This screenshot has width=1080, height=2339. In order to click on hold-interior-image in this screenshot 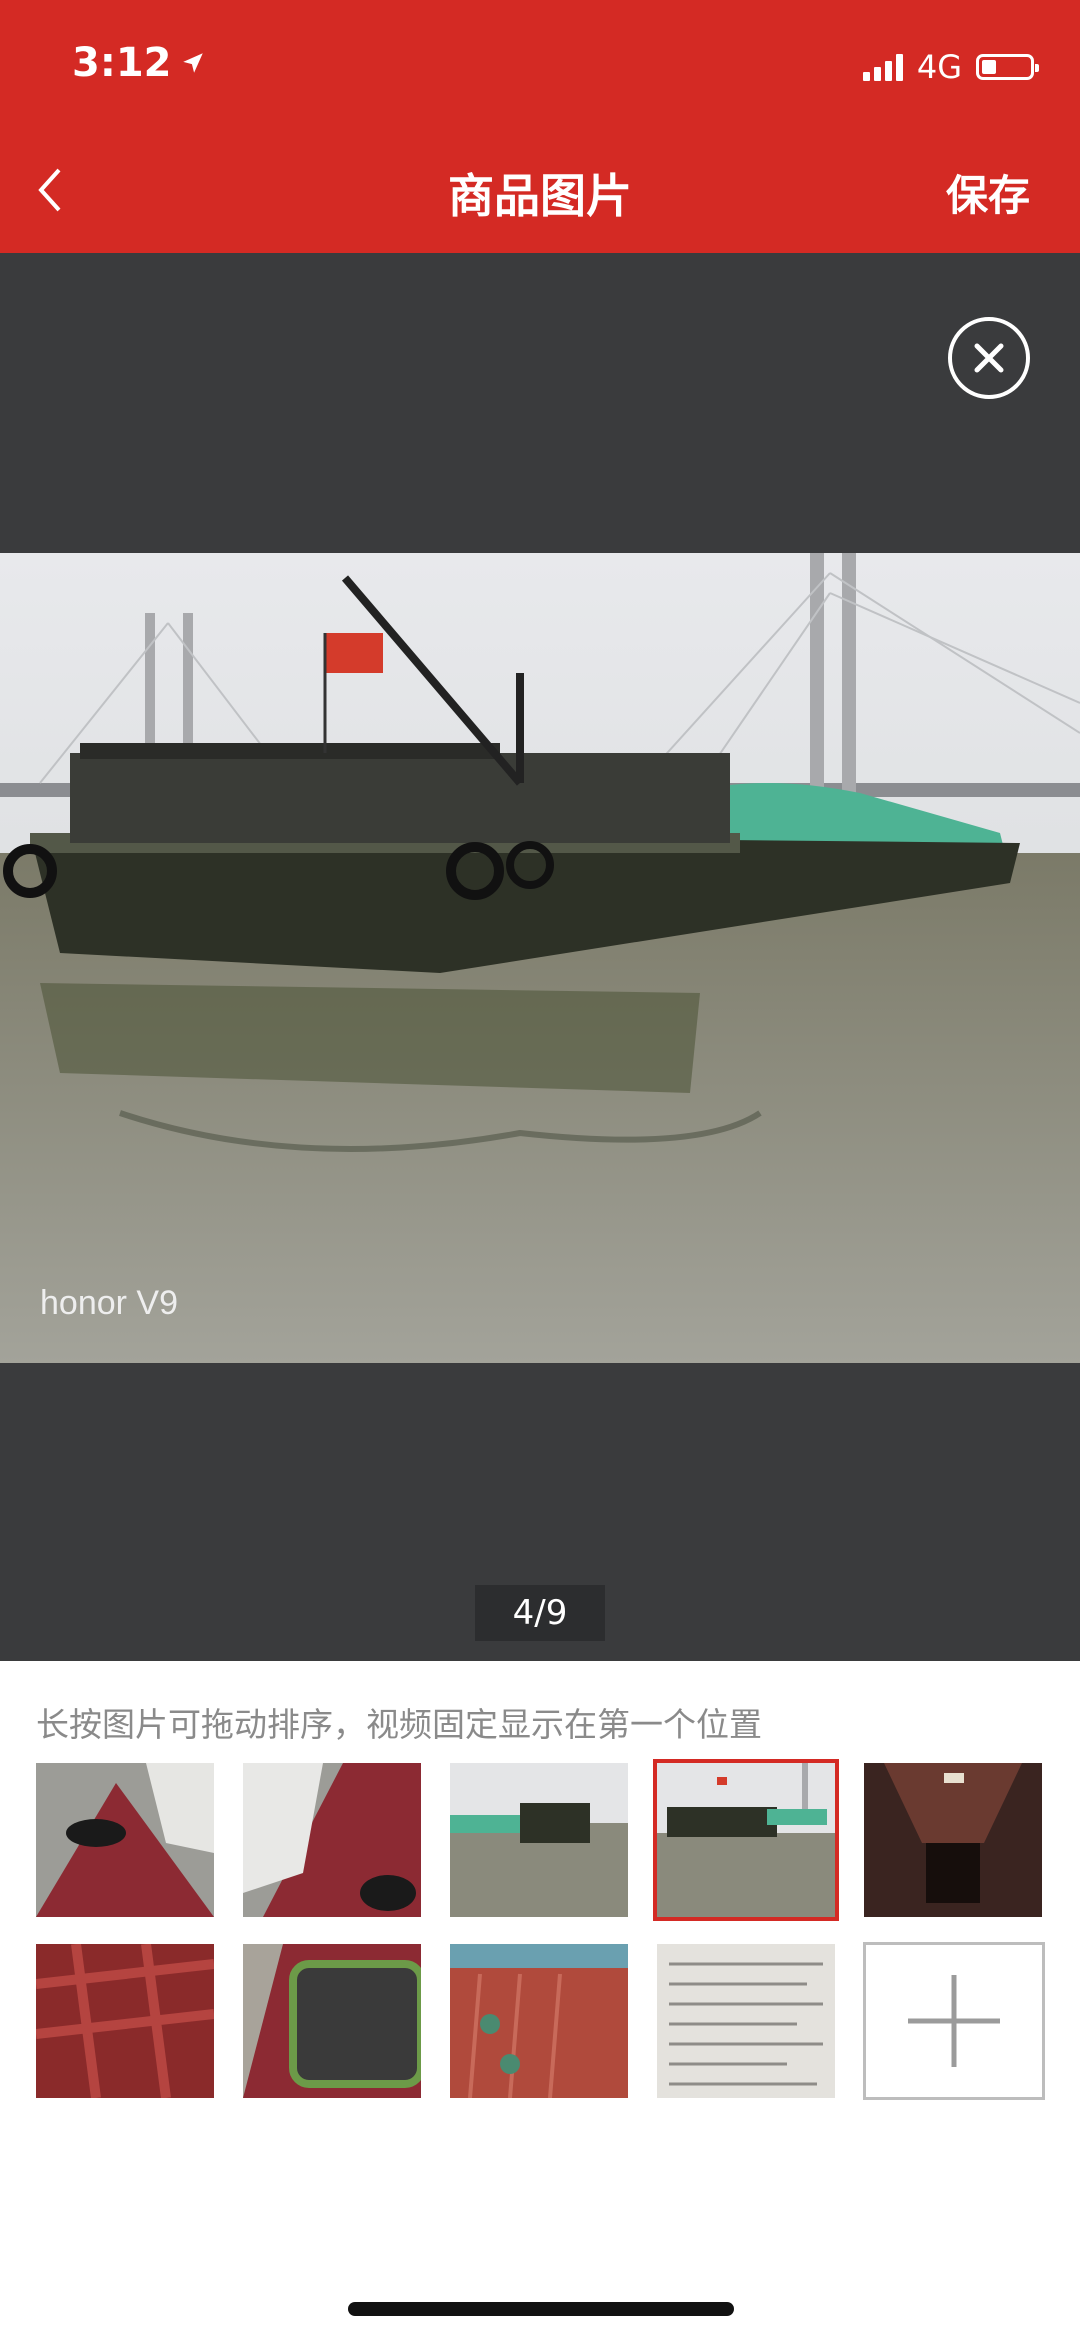, I will do `click(953, 1840)`.